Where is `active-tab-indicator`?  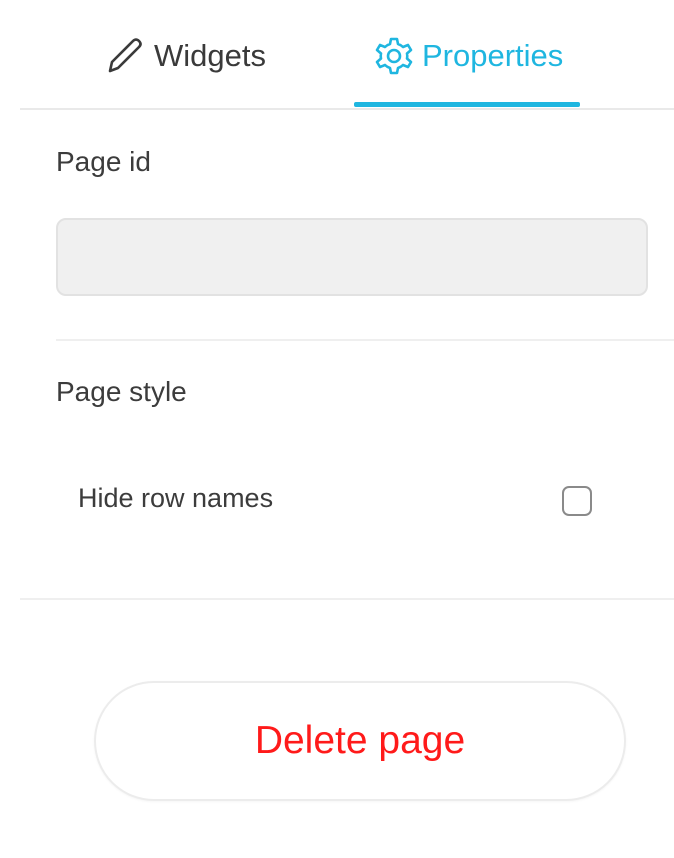 active-tab-indicator is located at coordinates (467, 104).